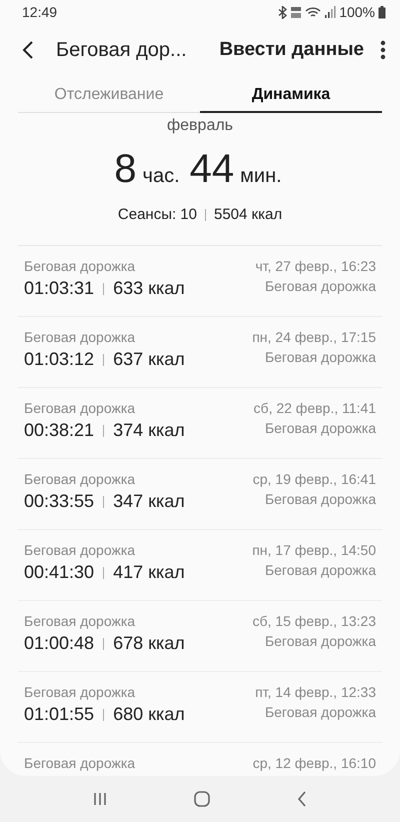  Describe the element at coordinates (59, 714) in the screenshot. I see `session-duration: 01:01:55` at that location.